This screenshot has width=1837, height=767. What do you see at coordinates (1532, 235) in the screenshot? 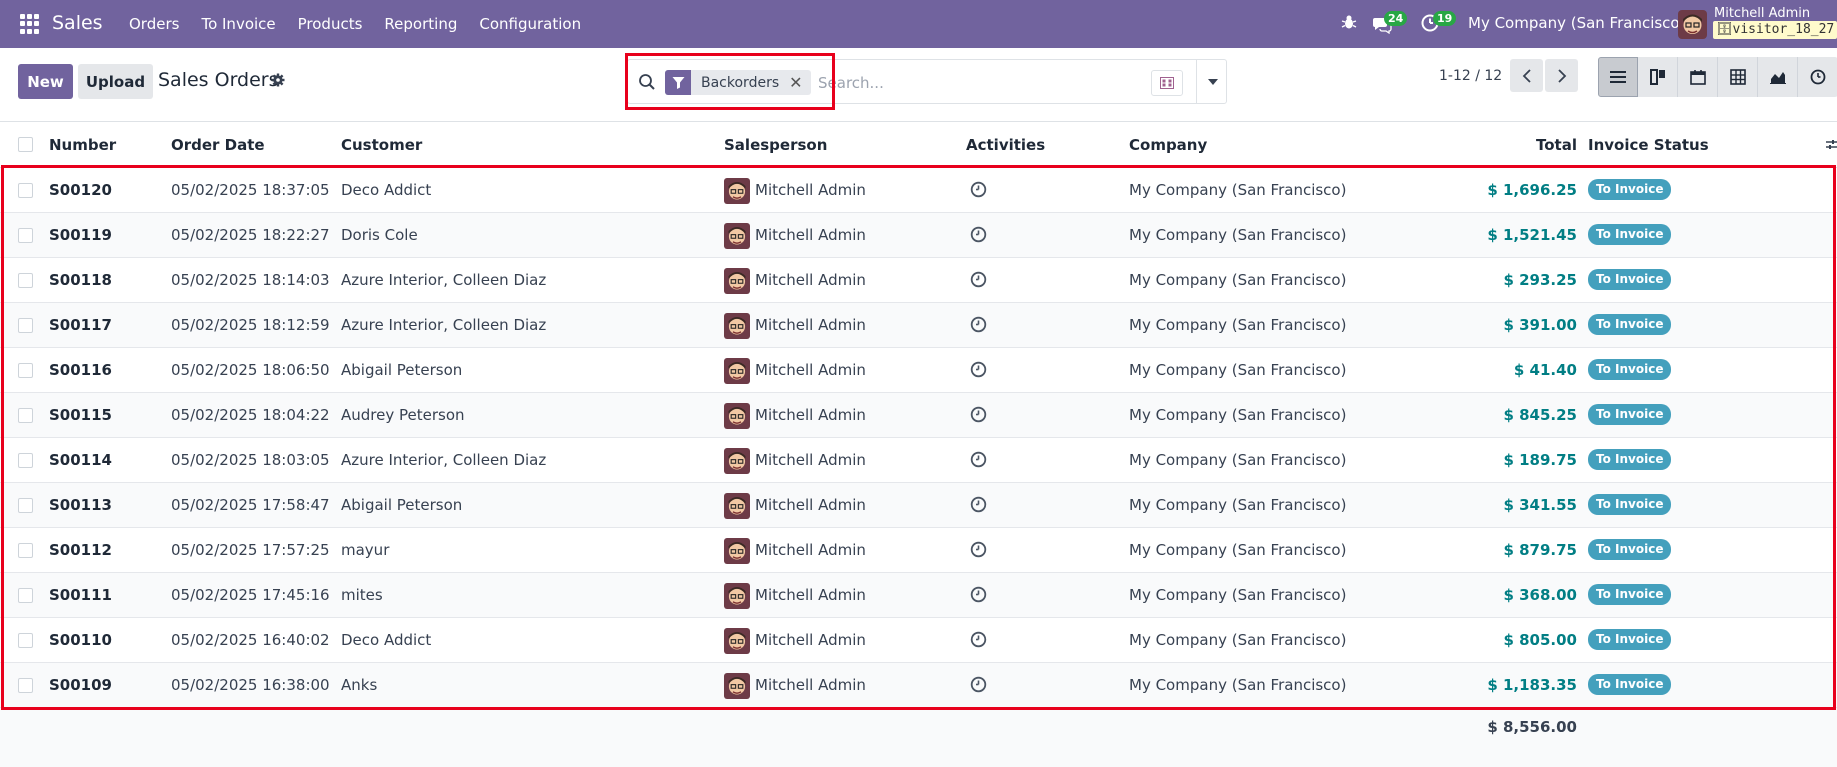
I see `order-total: $ 1,521.45` at bounding box center [1532, 235].